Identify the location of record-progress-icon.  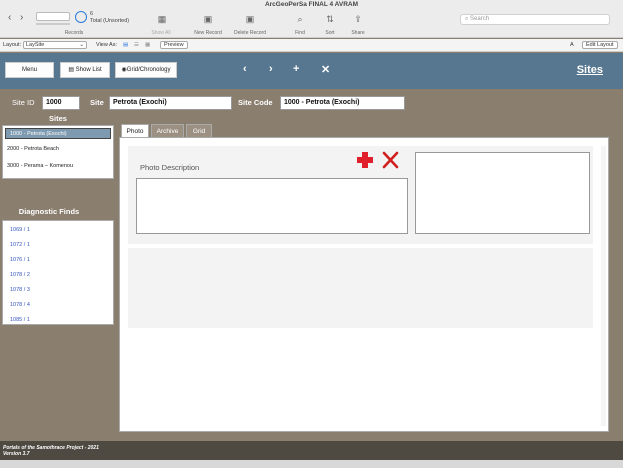
(81, 17).